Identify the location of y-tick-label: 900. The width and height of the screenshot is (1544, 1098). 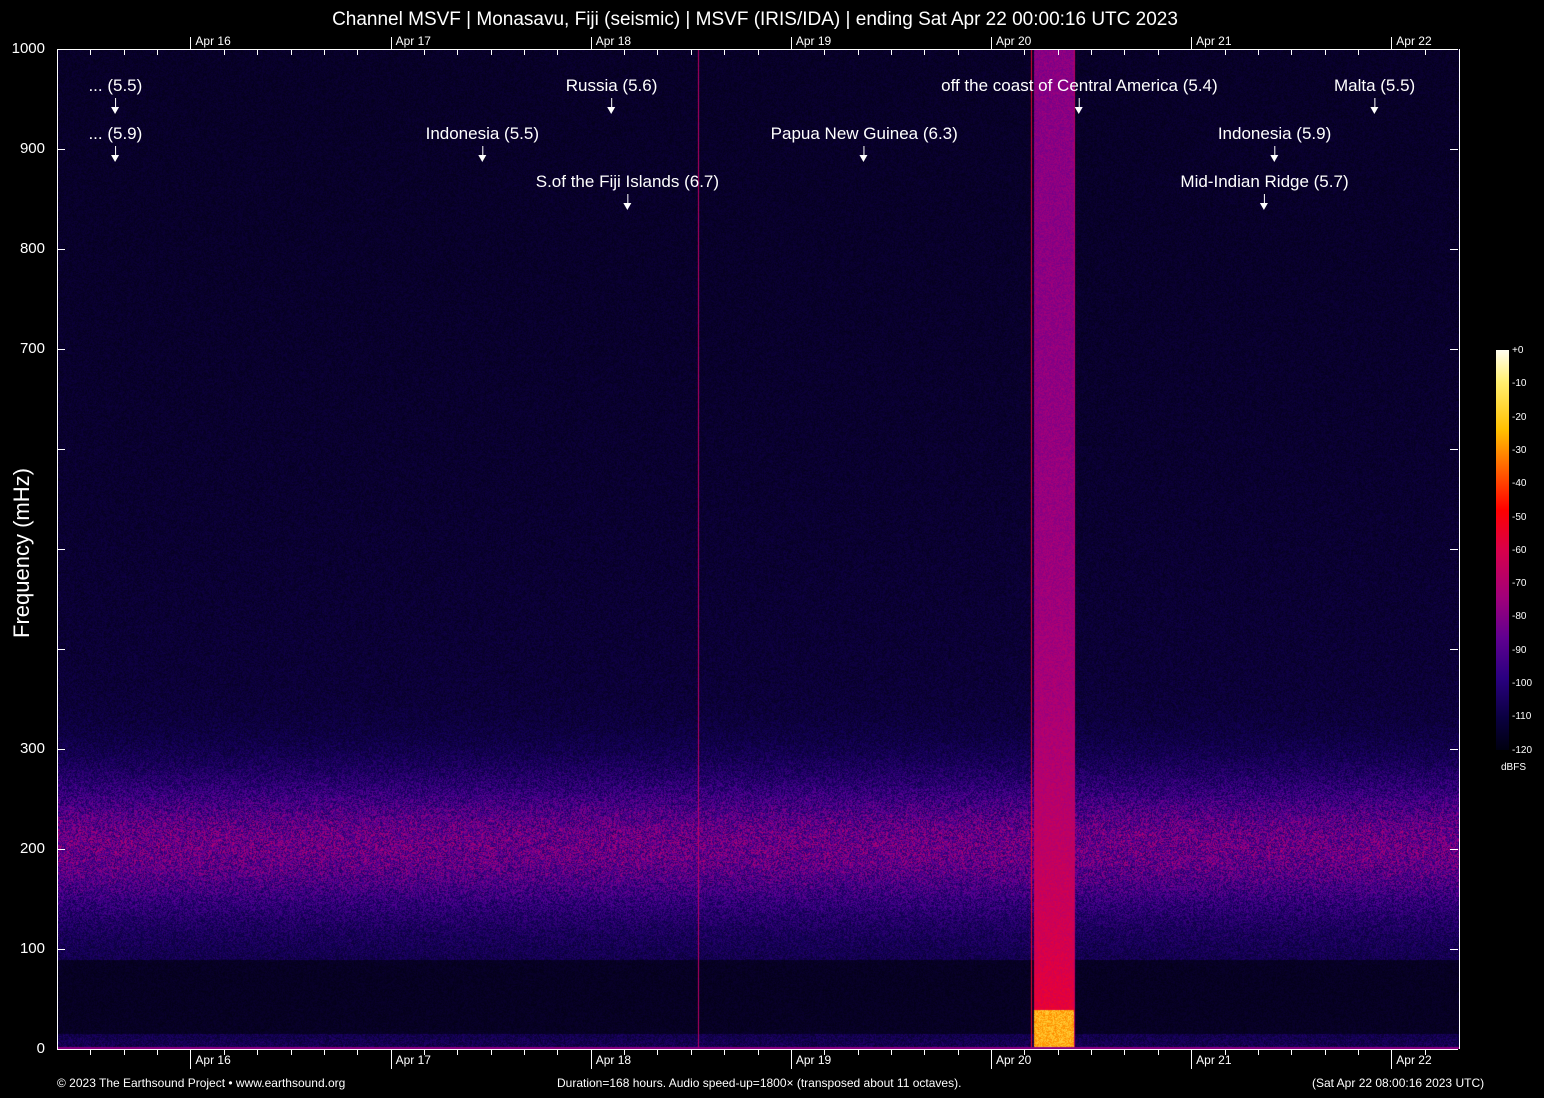
(32, 148).